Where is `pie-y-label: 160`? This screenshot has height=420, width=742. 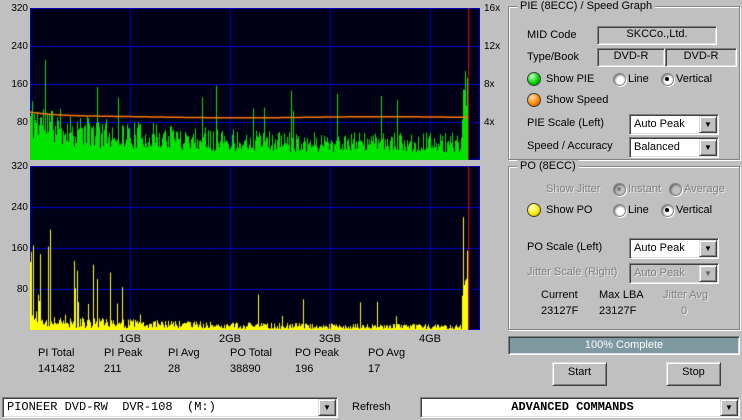 pie-y-label: 160 is located at coordinates (19, 84).